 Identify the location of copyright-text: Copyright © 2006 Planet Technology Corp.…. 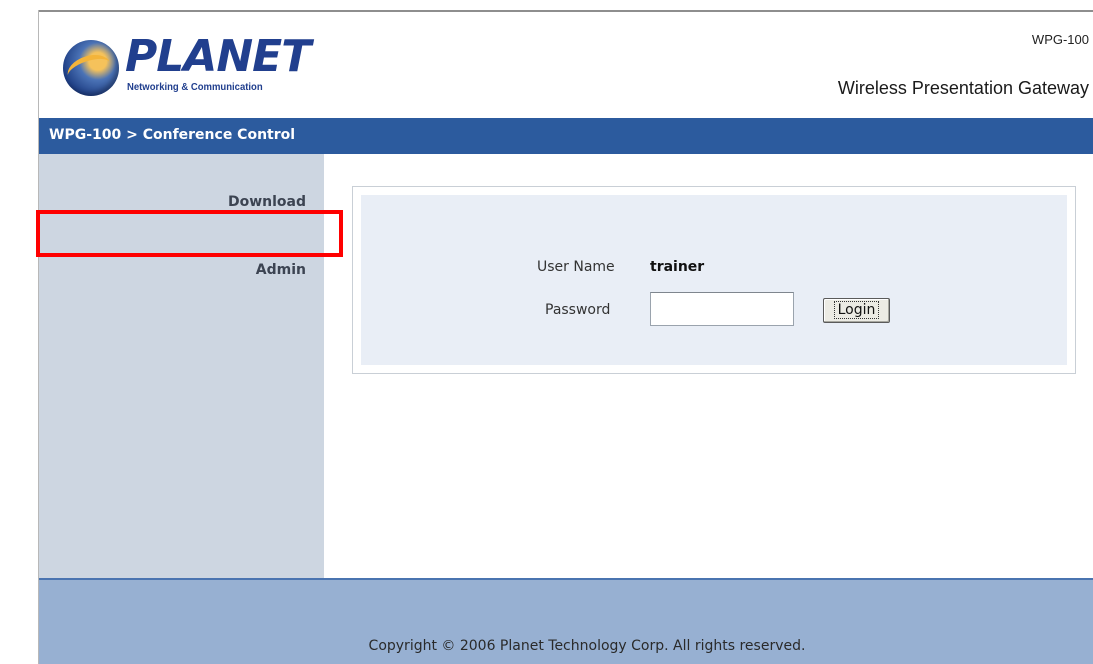
(587, 646).